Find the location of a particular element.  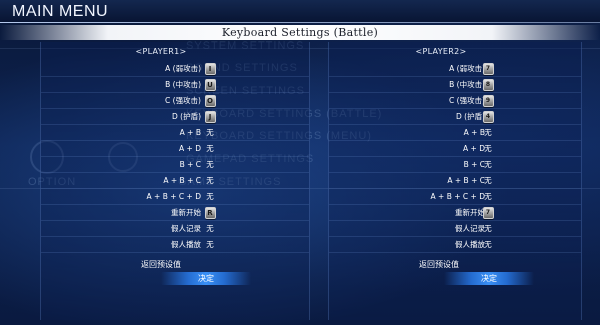

binding-key: U is located at coordinates (210, 85).